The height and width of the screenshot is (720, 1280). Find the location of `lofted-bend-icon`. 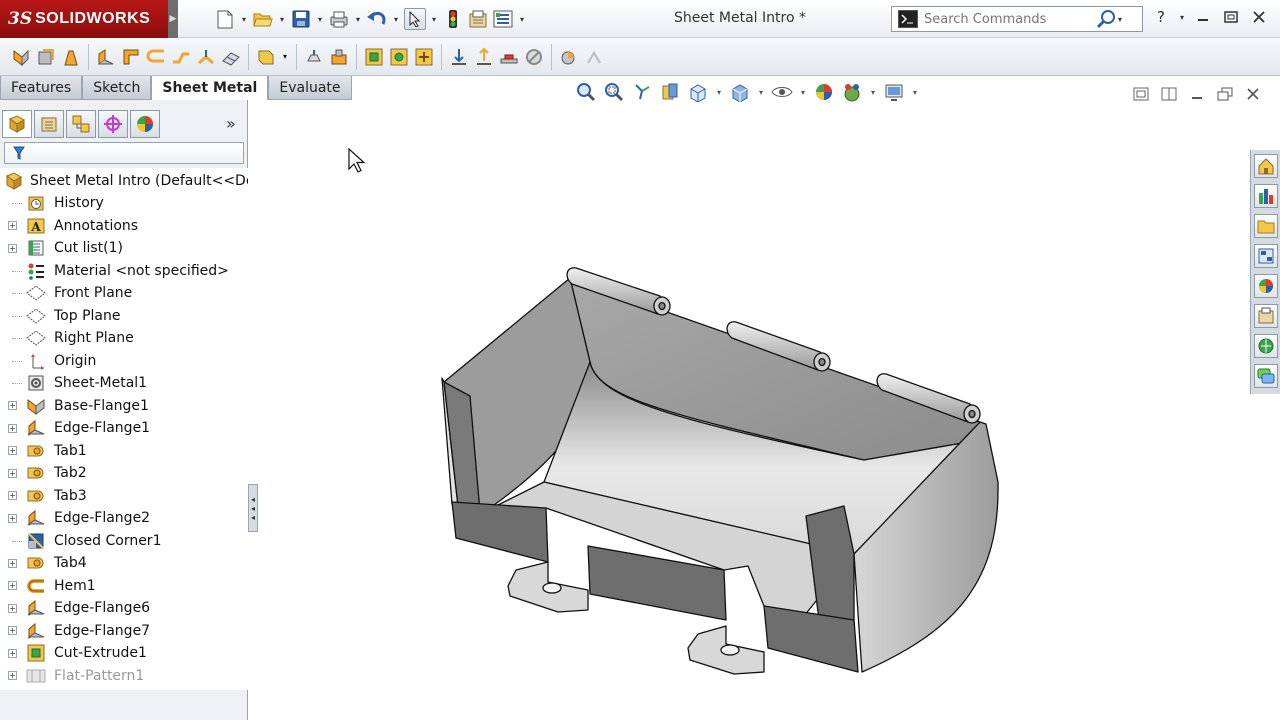

lofted-bend-icon is located at coordinates (71, 57).